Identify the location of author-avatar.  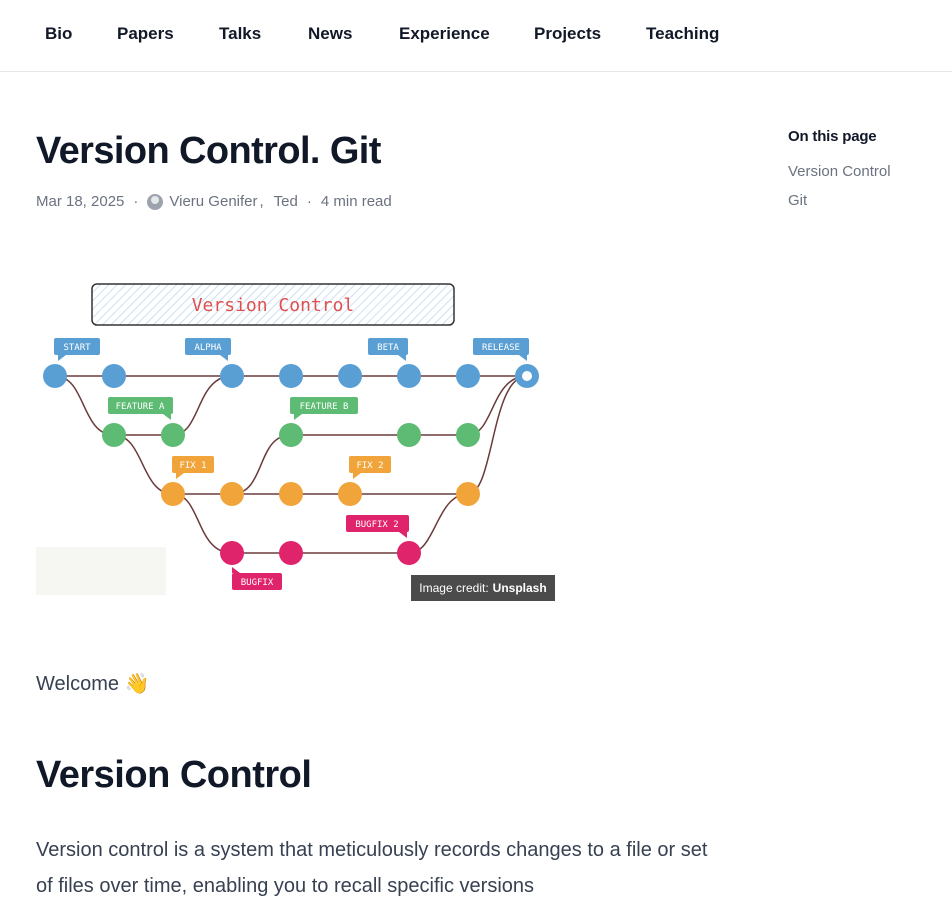
(155, 201).